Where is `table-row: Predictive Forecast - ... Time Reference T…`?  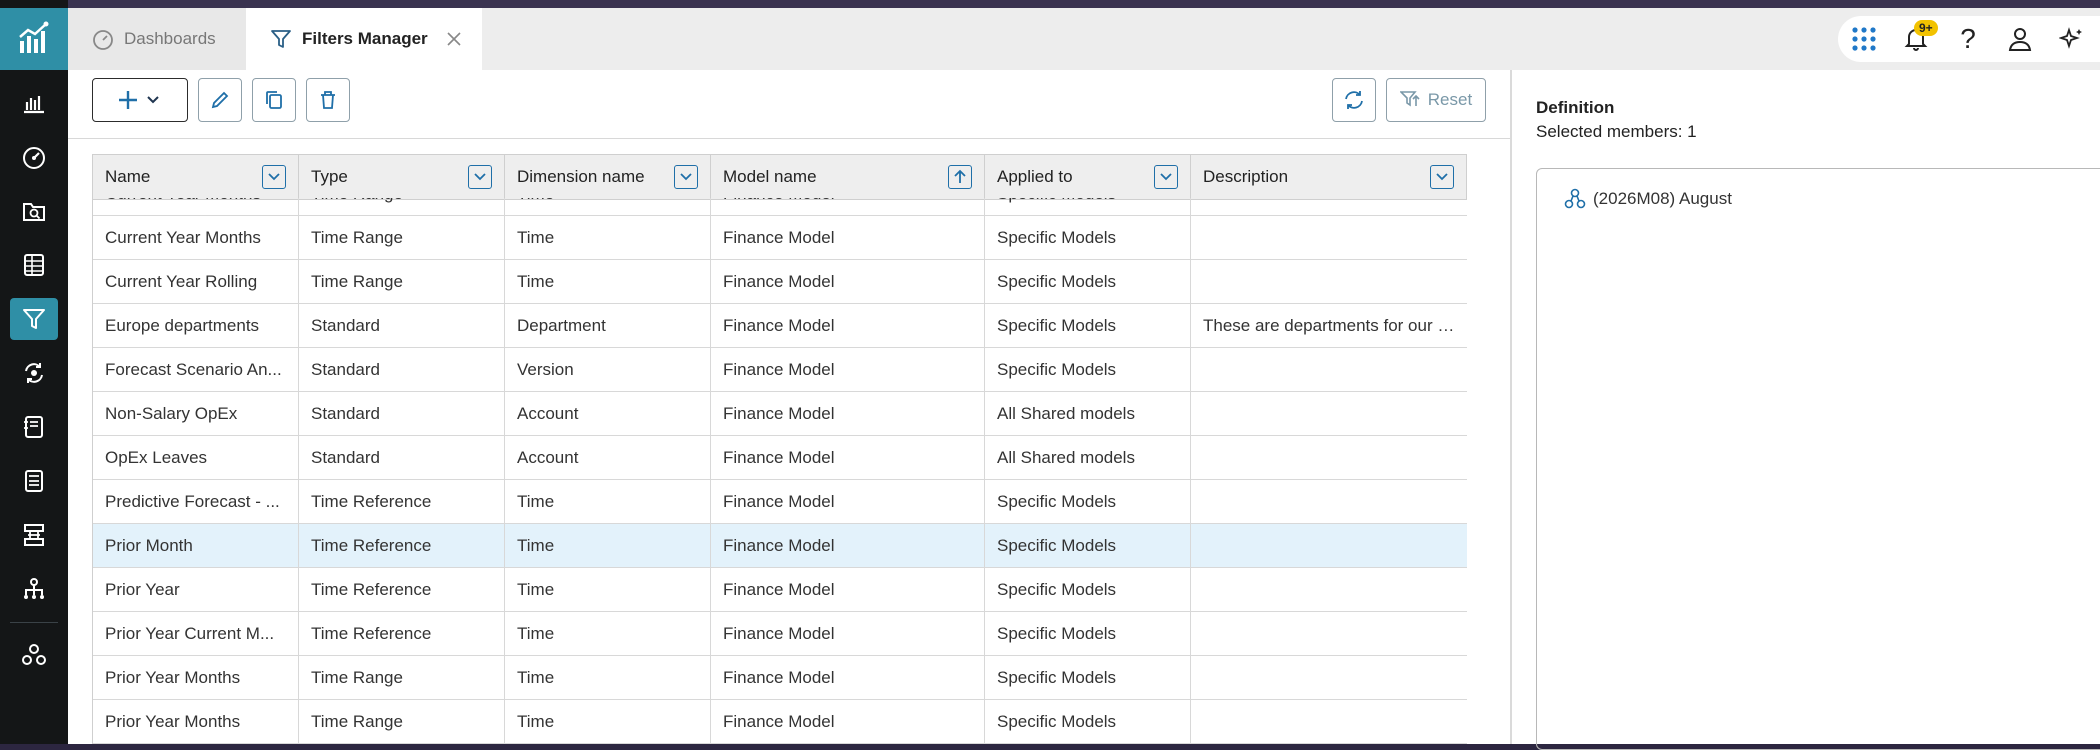
table-row: Predictive Forecast - ... Time Reference T… is located at coordinates (780, 502).